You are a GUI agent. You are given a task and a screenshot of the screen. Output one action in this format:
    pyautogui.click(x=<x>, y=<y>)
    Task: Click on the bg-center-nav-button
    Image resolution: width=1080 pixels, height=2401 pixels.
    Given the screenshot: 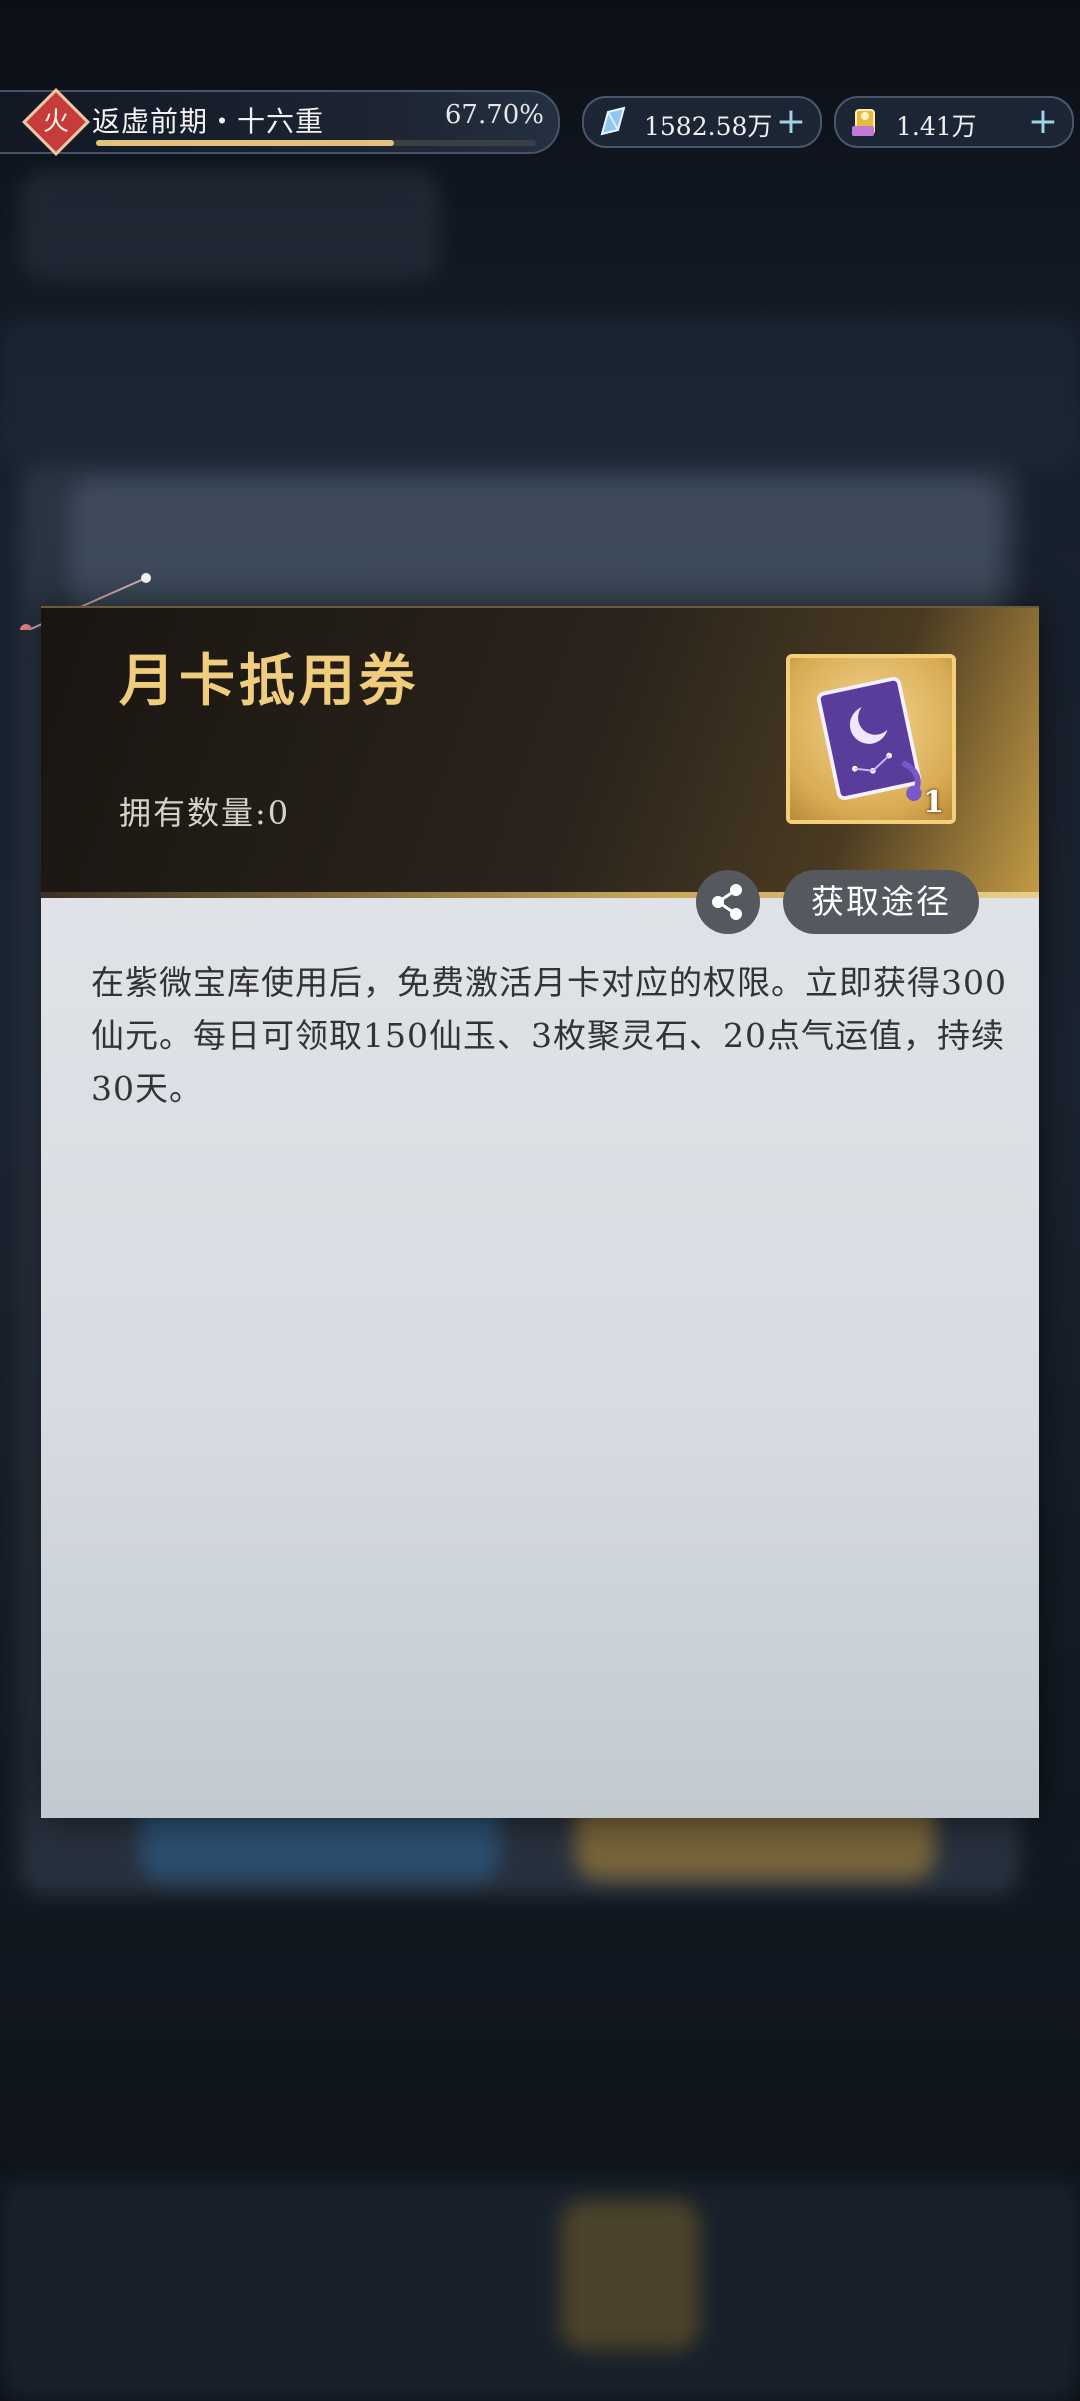 What is the action you would take?
    pyautogui.click(x=630, y=2275)
    